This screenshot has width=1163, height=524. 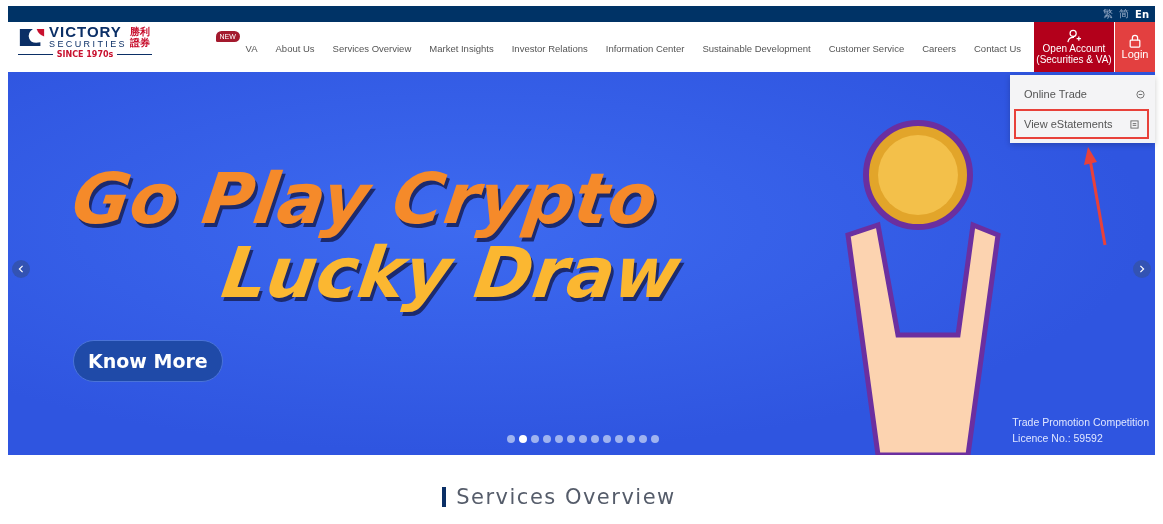 What do you see at coordinates (756, 48) in the screenshot?
I see `nav-link: Sustainable Development` at bounding box center [756, 48].